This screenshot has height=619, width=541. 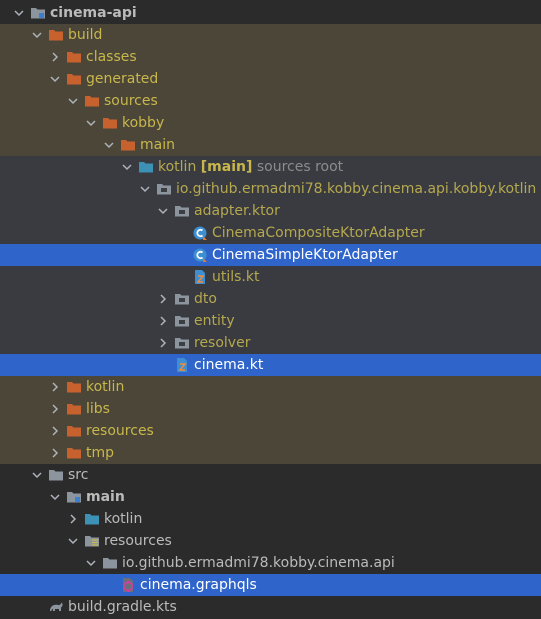 I want to click on tree-row-build-gradle: build.gradle.kts, so click(x=270, y=607).